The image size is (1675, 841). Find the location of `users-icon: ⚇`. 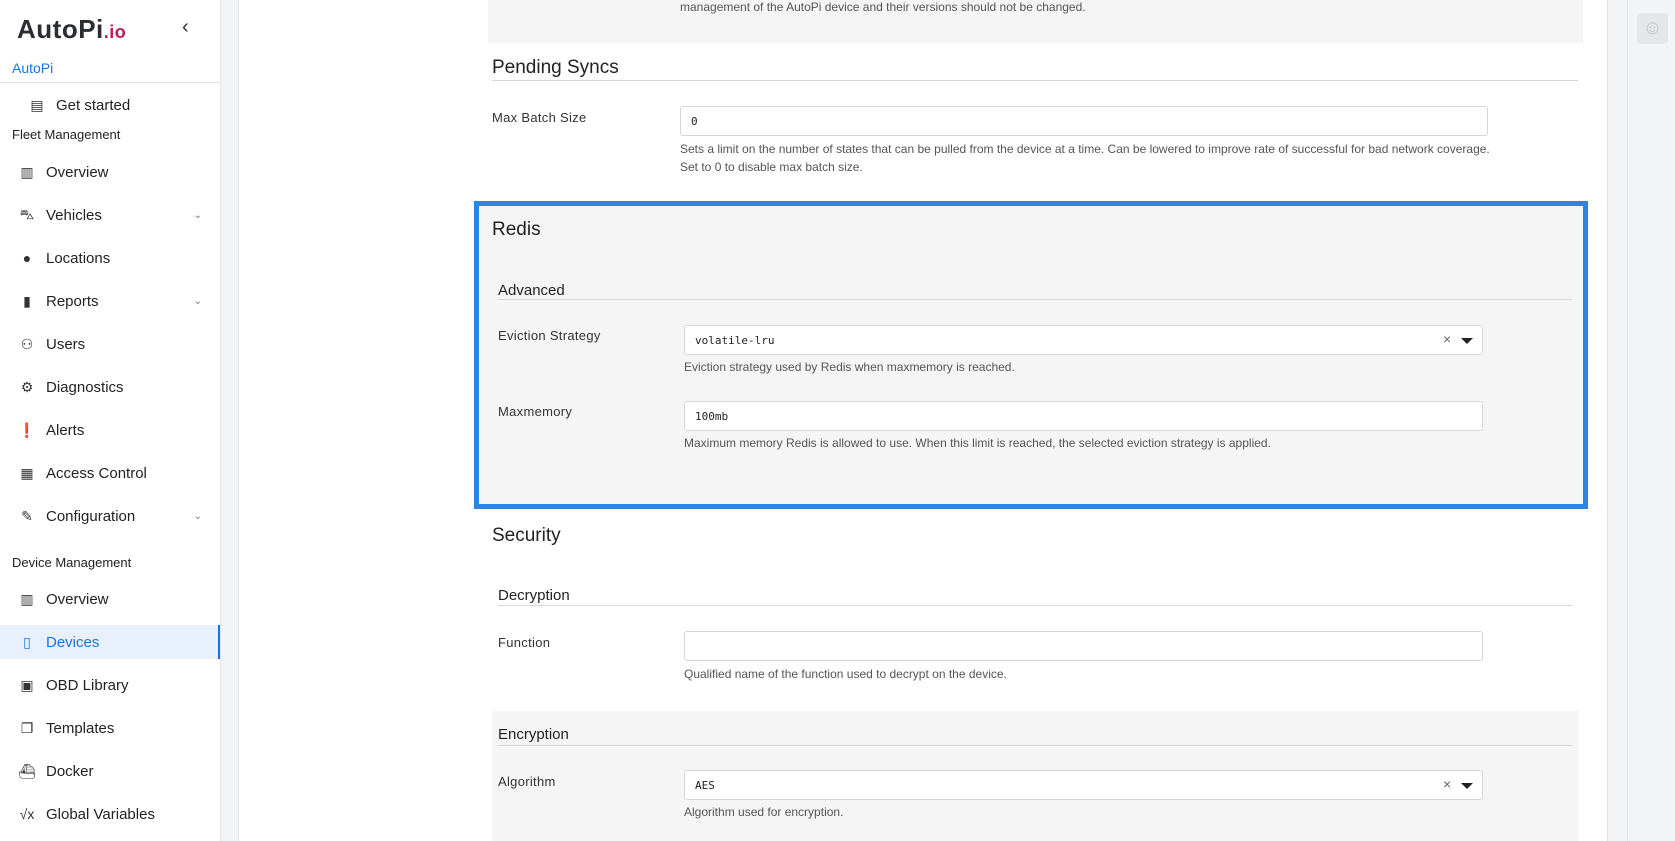

users-icon: ⚇ is located at coordinates (27, 343).